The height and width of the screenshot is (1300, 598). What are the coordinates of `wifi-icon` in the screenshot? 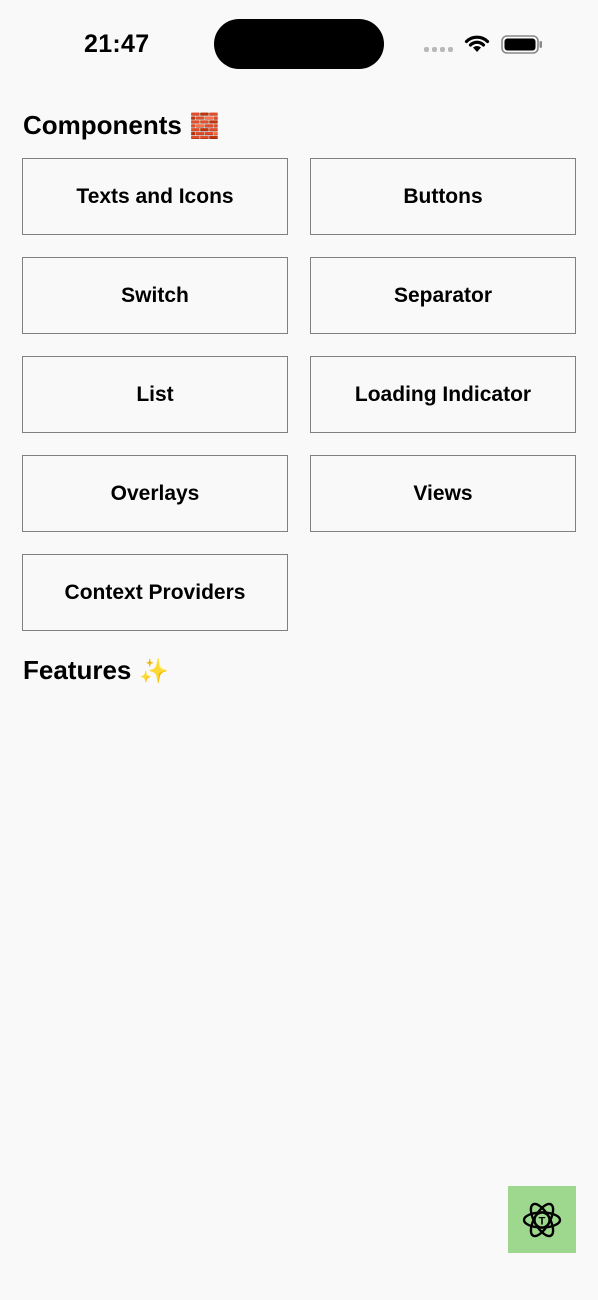 It's located at (477, 43).